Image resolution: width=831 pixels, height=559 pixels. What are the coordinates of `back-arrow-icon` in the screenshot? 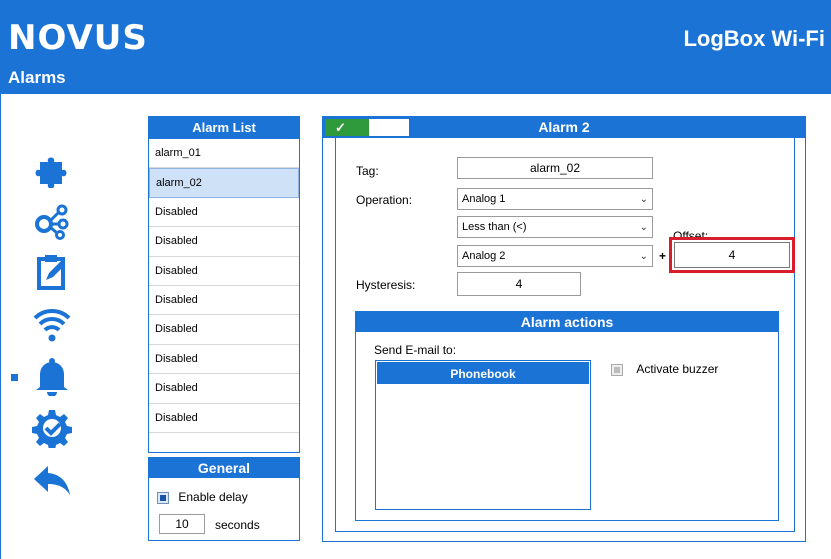 It's located at (52, 480).